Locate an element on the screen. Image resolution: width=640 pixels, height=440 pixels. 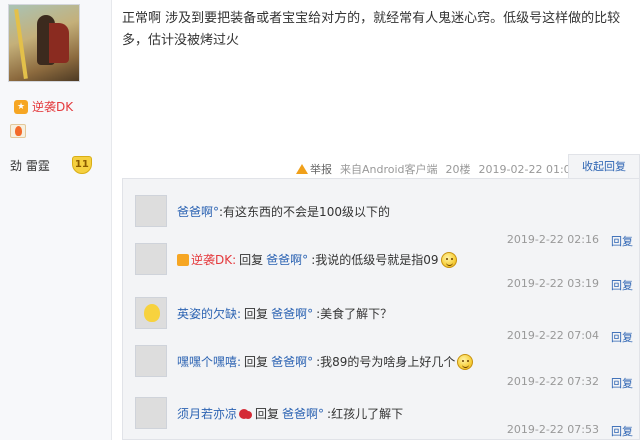
level-badge: 11 is located at coordinates (81, 165).